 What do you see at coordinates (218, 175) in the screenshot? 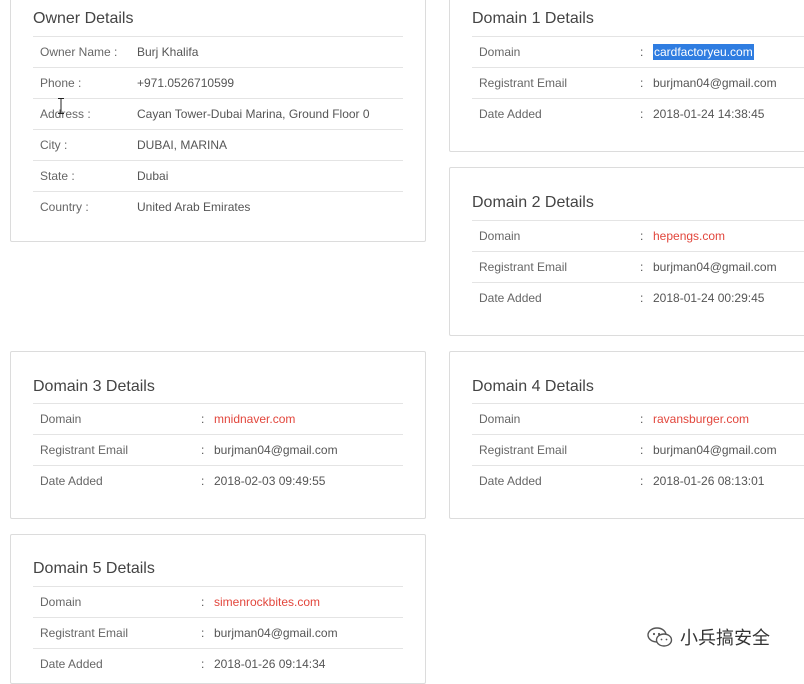
I see `owner-row-state: State : Dubai` at bounding box center [218, 175].